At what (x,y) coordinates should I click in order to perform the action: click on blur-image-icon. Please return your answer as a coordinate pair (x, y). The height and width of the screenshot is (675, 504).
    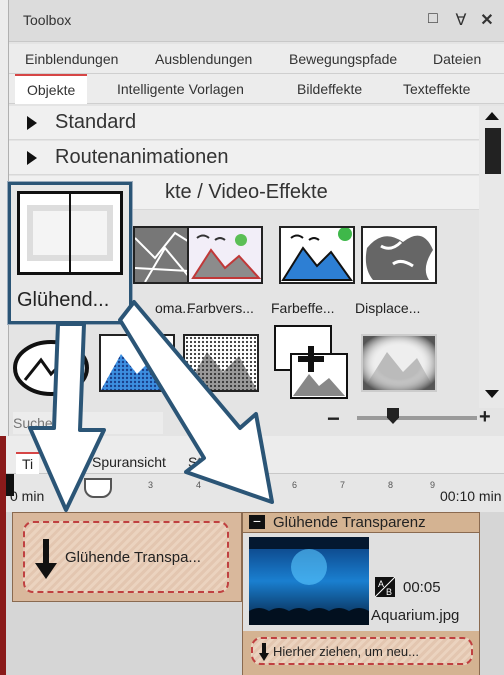
    Looking at the image, I should click on (399, 363).